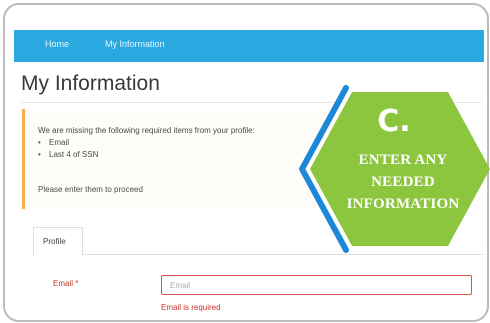 The image size is (490, 323). Describe the element at coordinates (403, 160) in the screenshot. I see `callout-line-1: ENTER ANY` at that location.